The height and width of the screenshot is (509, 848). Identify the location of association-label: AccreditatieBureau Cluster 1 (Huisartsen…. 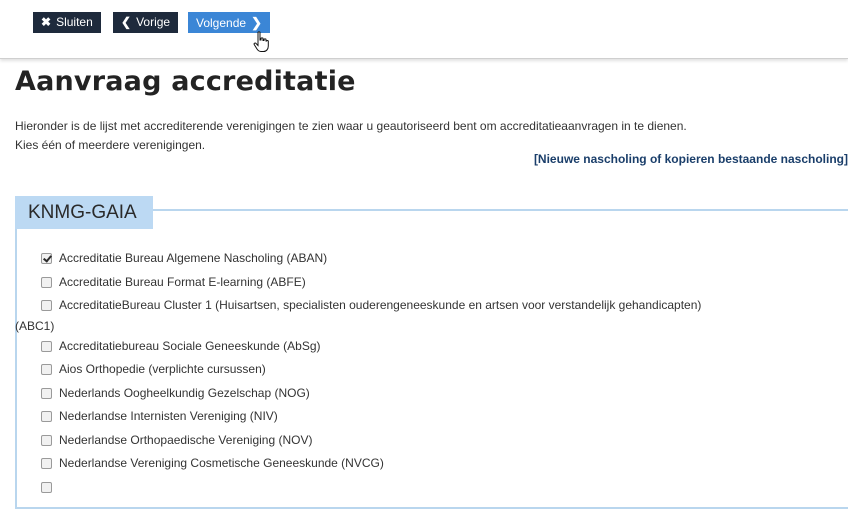
(380, 305).